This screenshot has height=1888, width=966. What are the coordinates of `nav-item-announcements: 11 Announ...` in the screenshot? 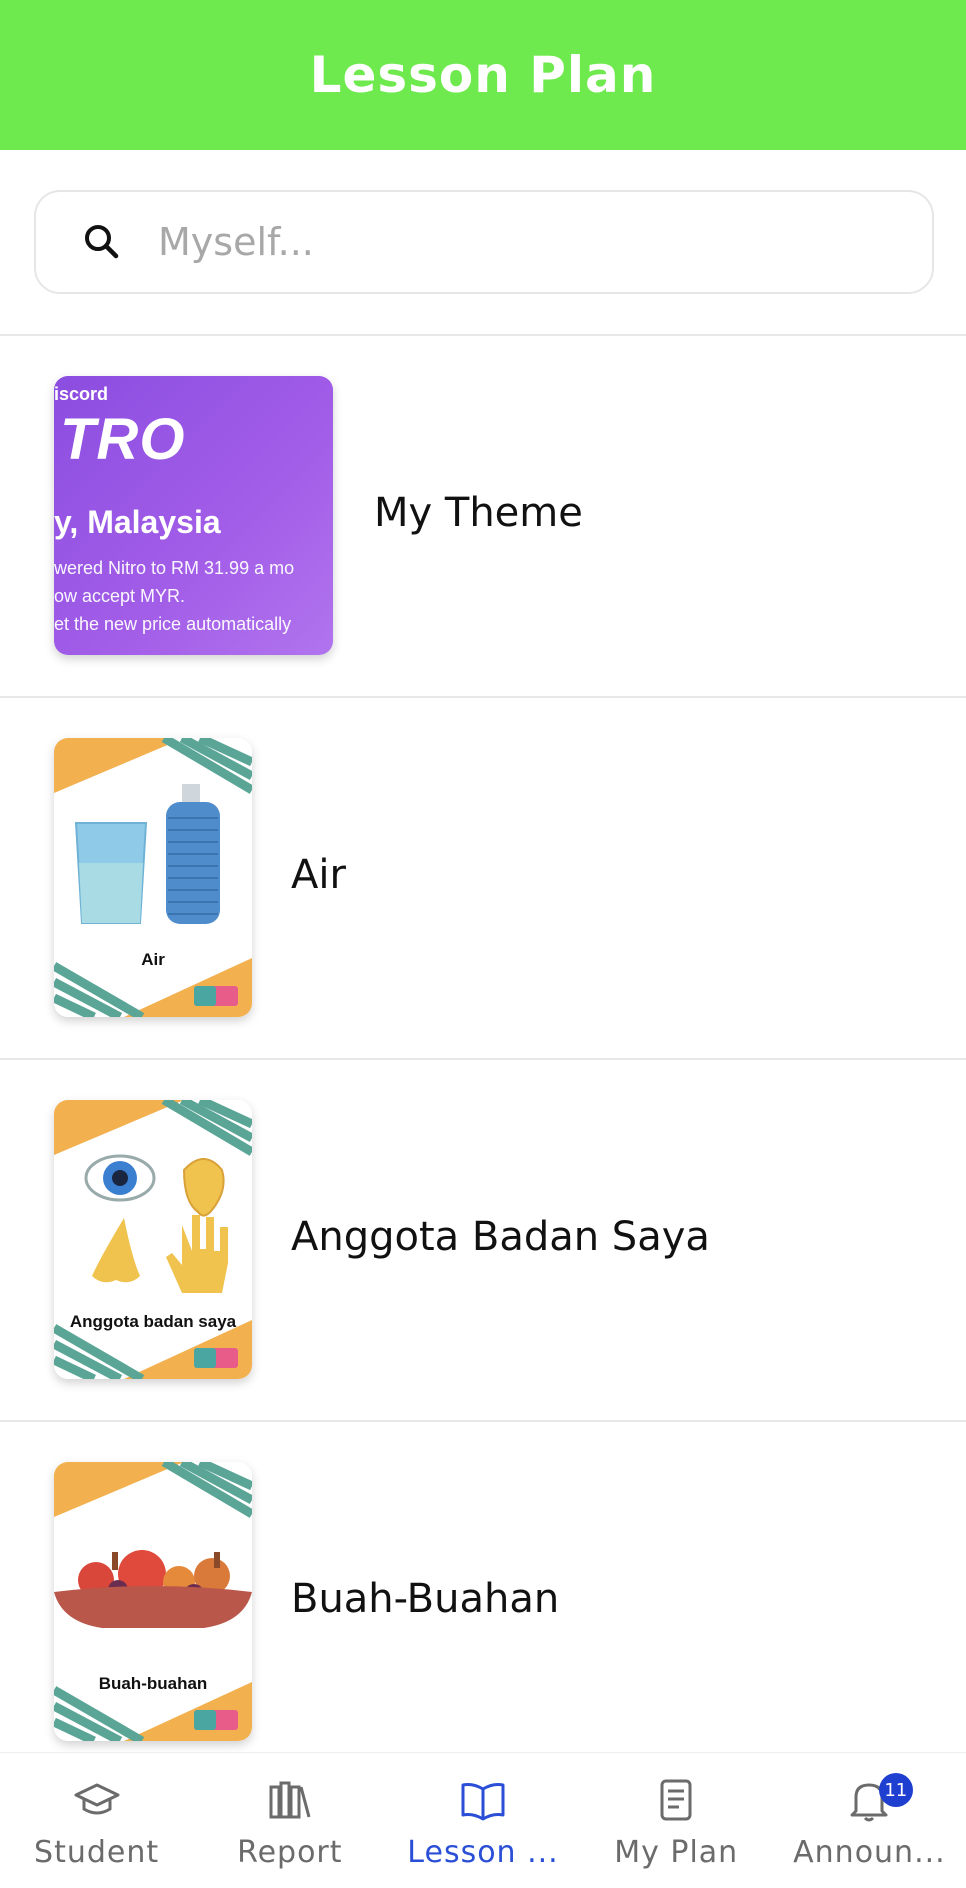 It's located at (869, 1820).